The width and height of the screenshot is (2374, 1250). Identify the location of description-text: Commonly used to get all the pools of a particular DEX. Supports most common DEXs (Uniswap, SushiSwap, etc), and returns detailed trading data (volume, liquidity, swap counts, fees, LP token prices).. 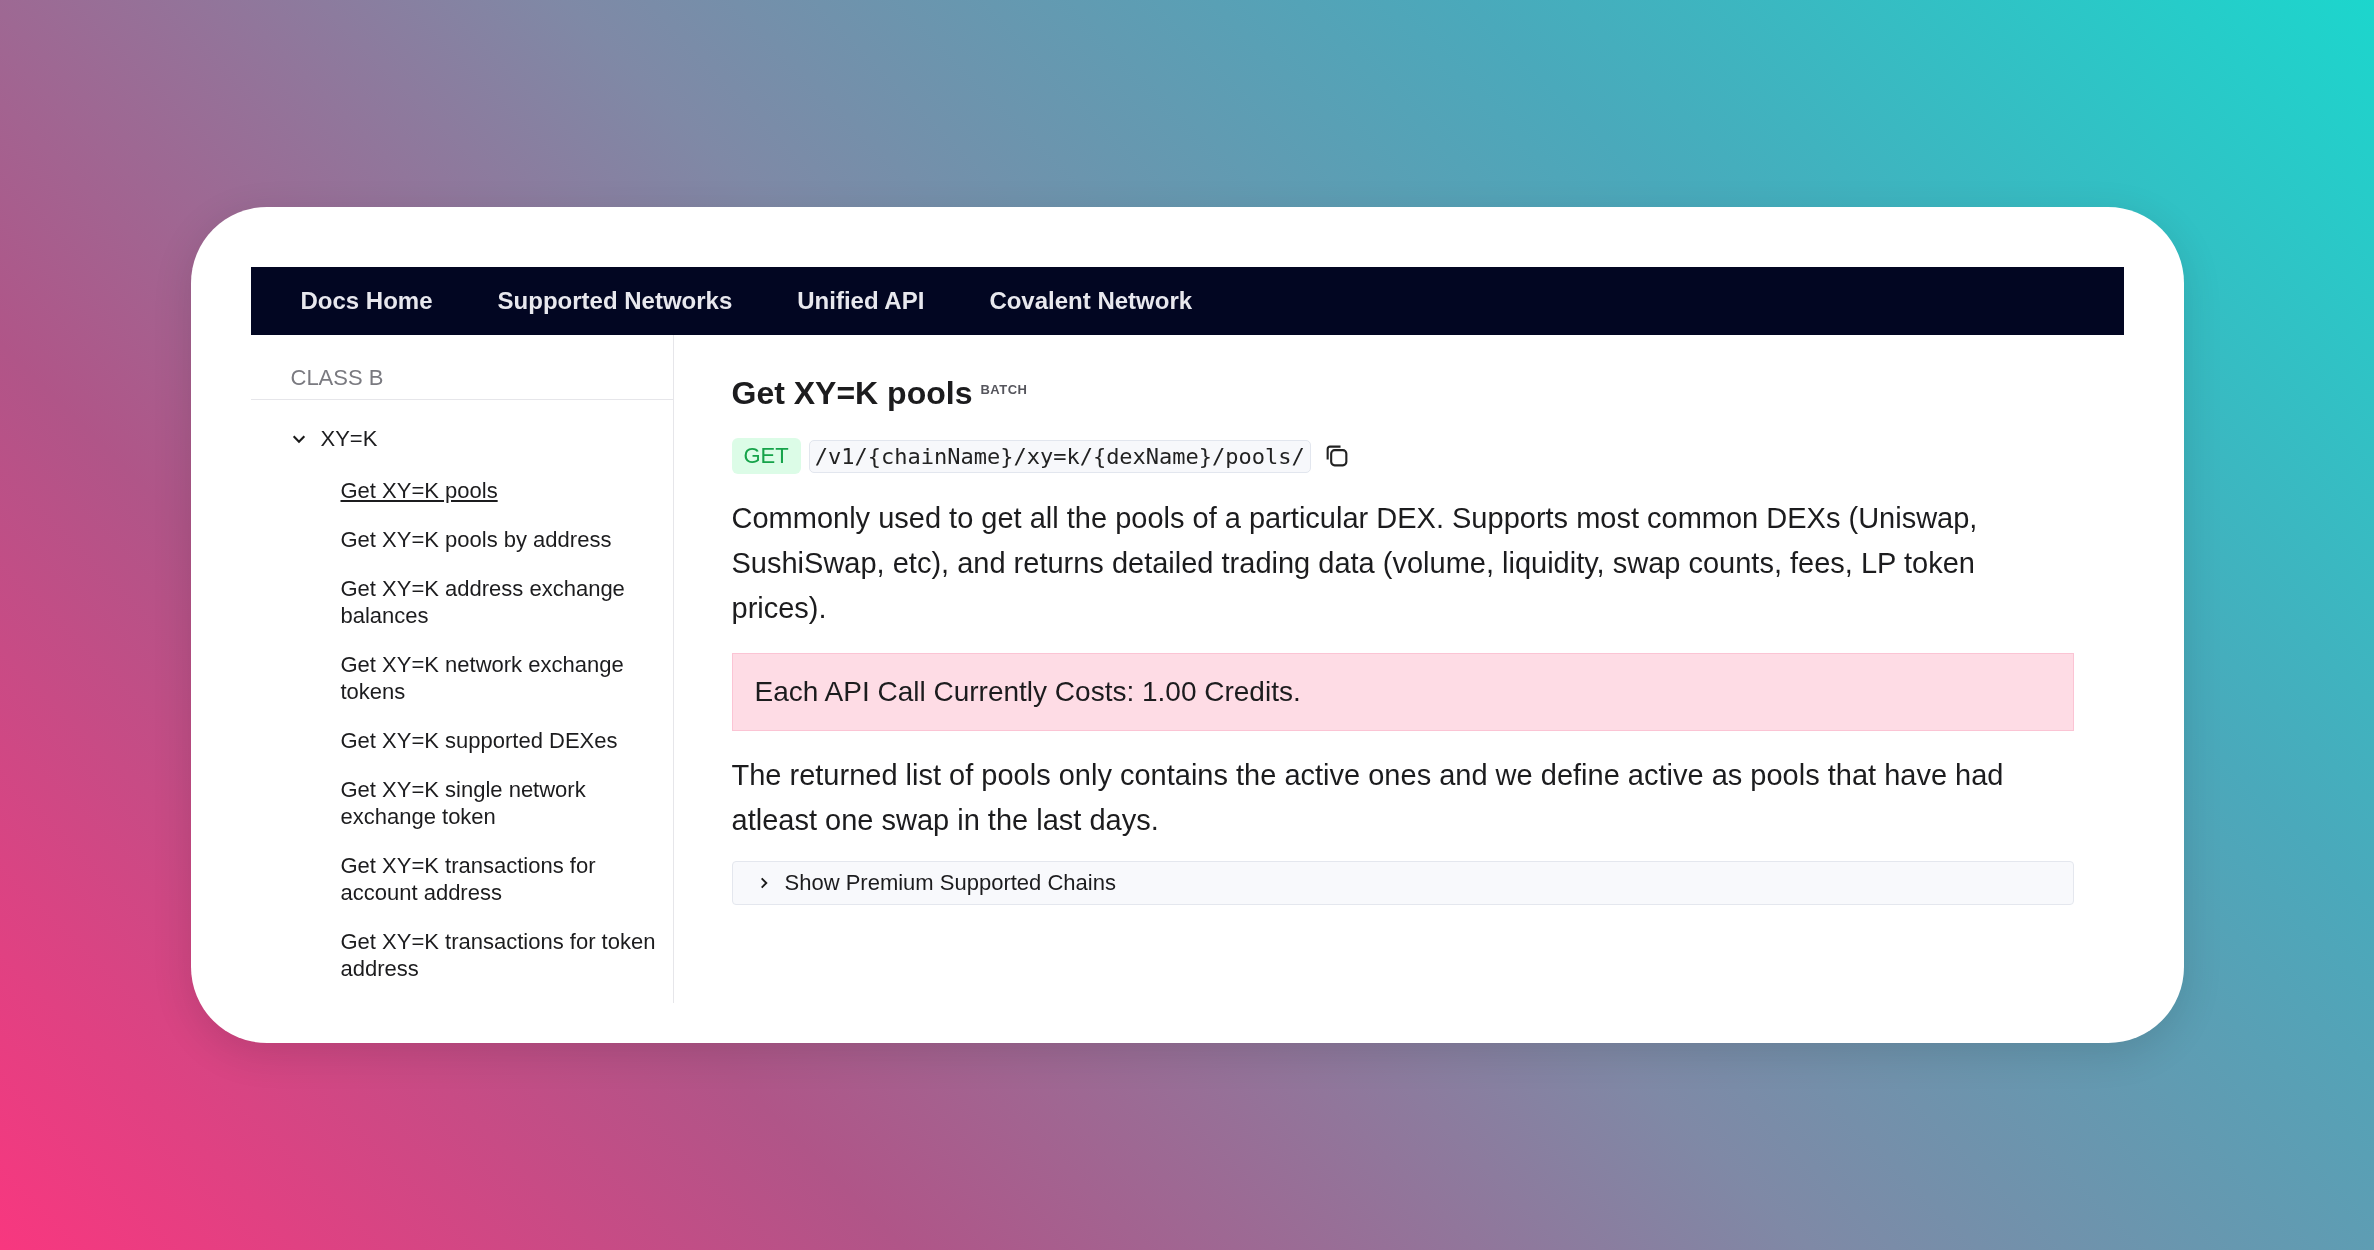
(1355, 563).